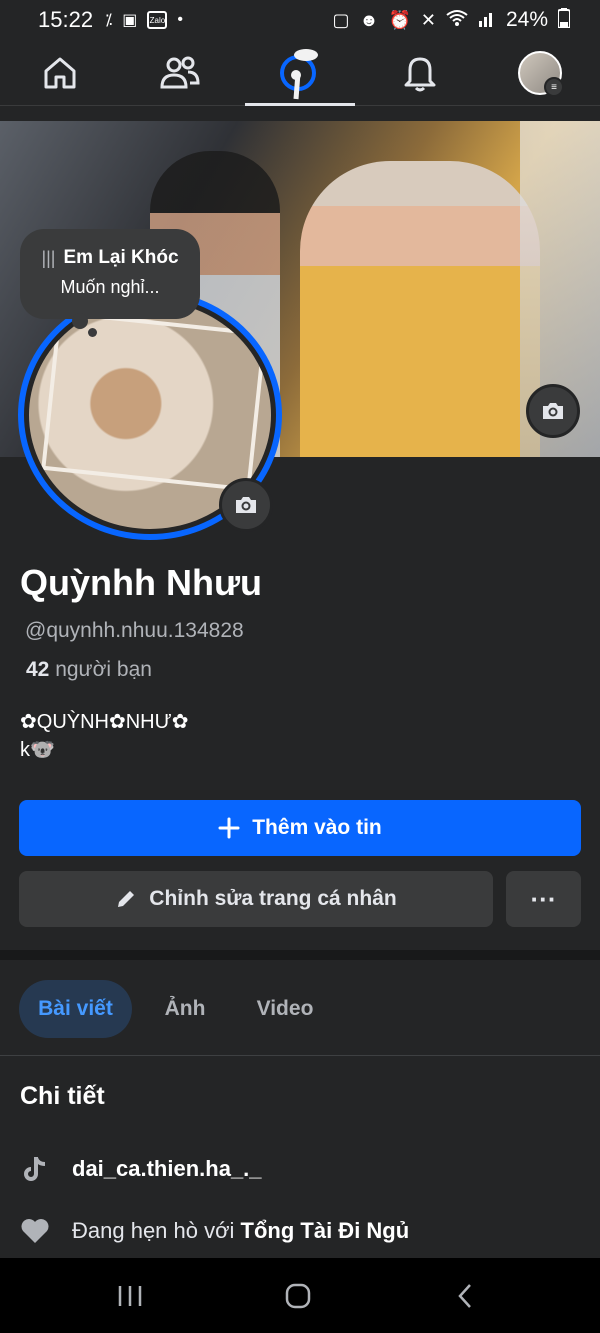 This screenshot has height=1333, width=600. What do you see at coordinates (317, 827) in the screenshot?
I see `add-to-story-label: Thêm vào tin` at bounding box center [317, 827].